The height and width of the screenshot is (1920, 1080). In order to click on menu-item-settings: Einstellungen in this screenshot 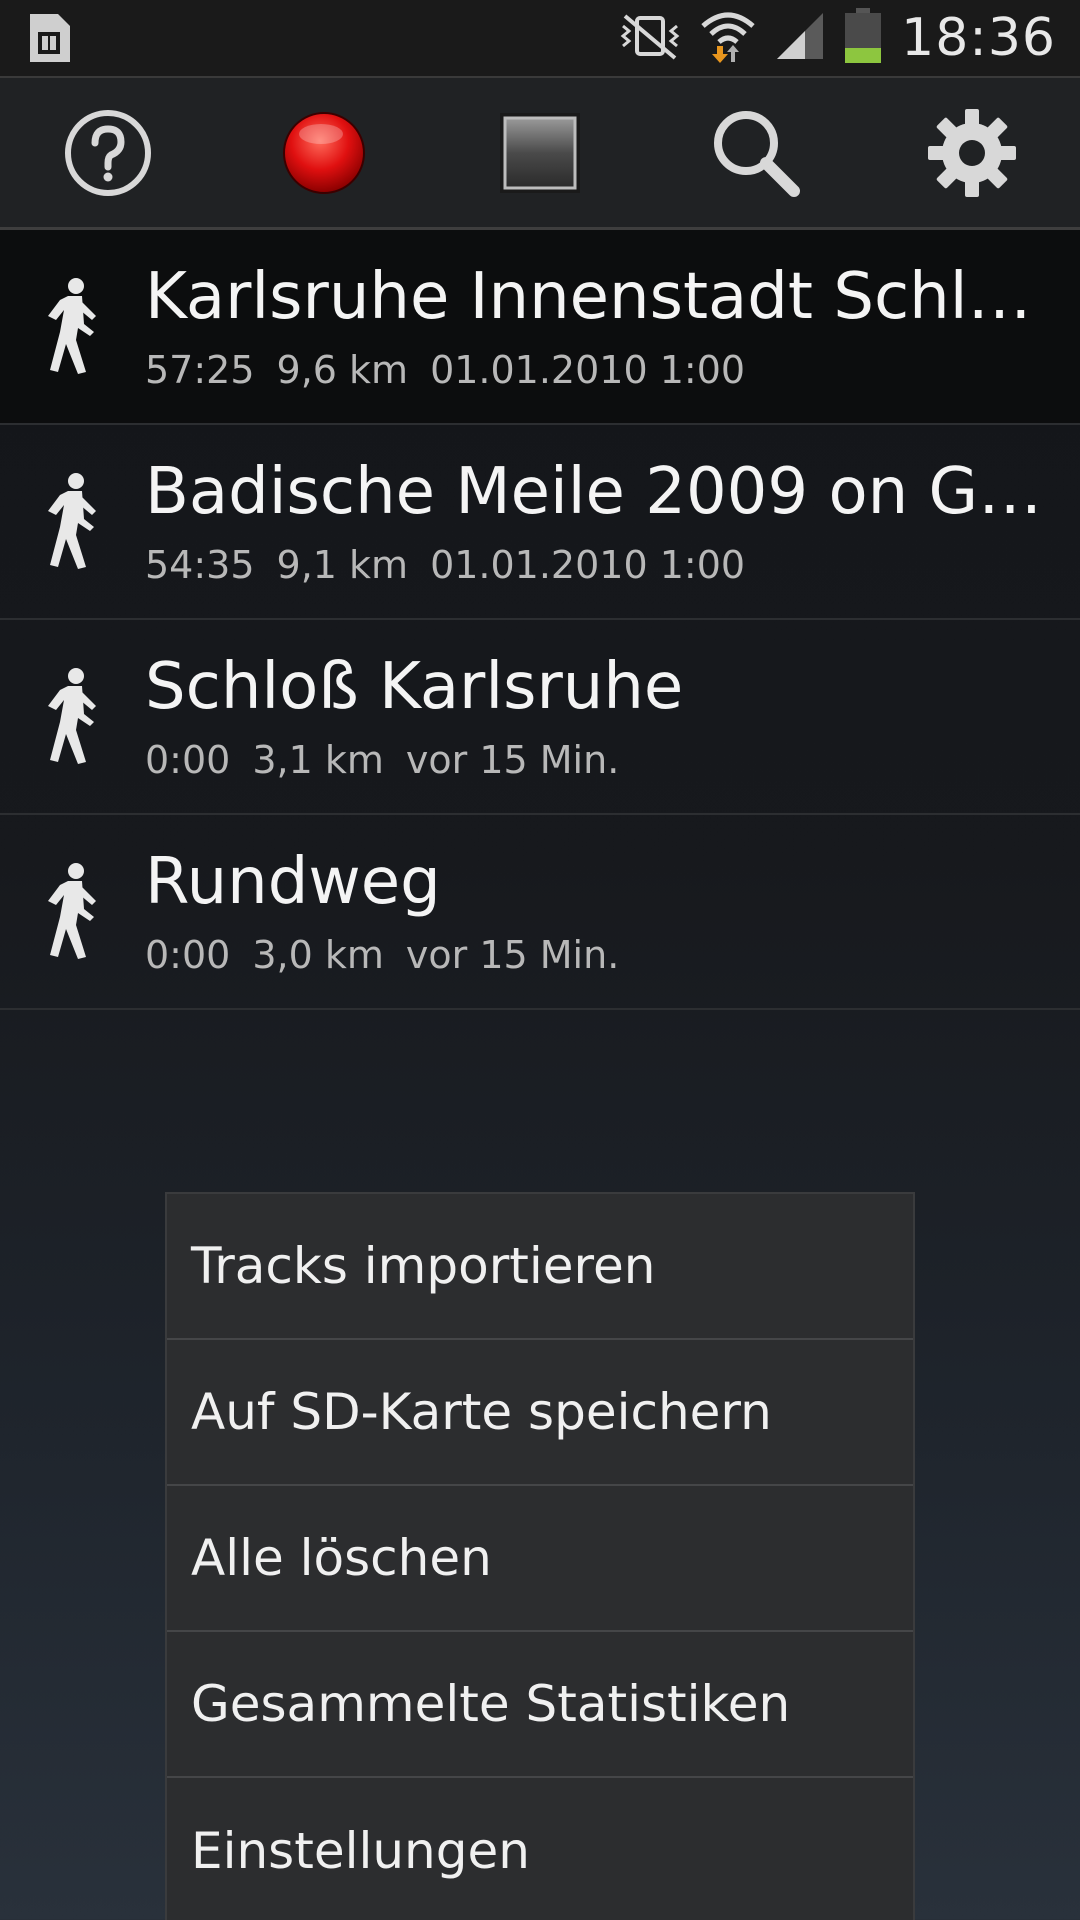, I will do `click(540, 1849)`.